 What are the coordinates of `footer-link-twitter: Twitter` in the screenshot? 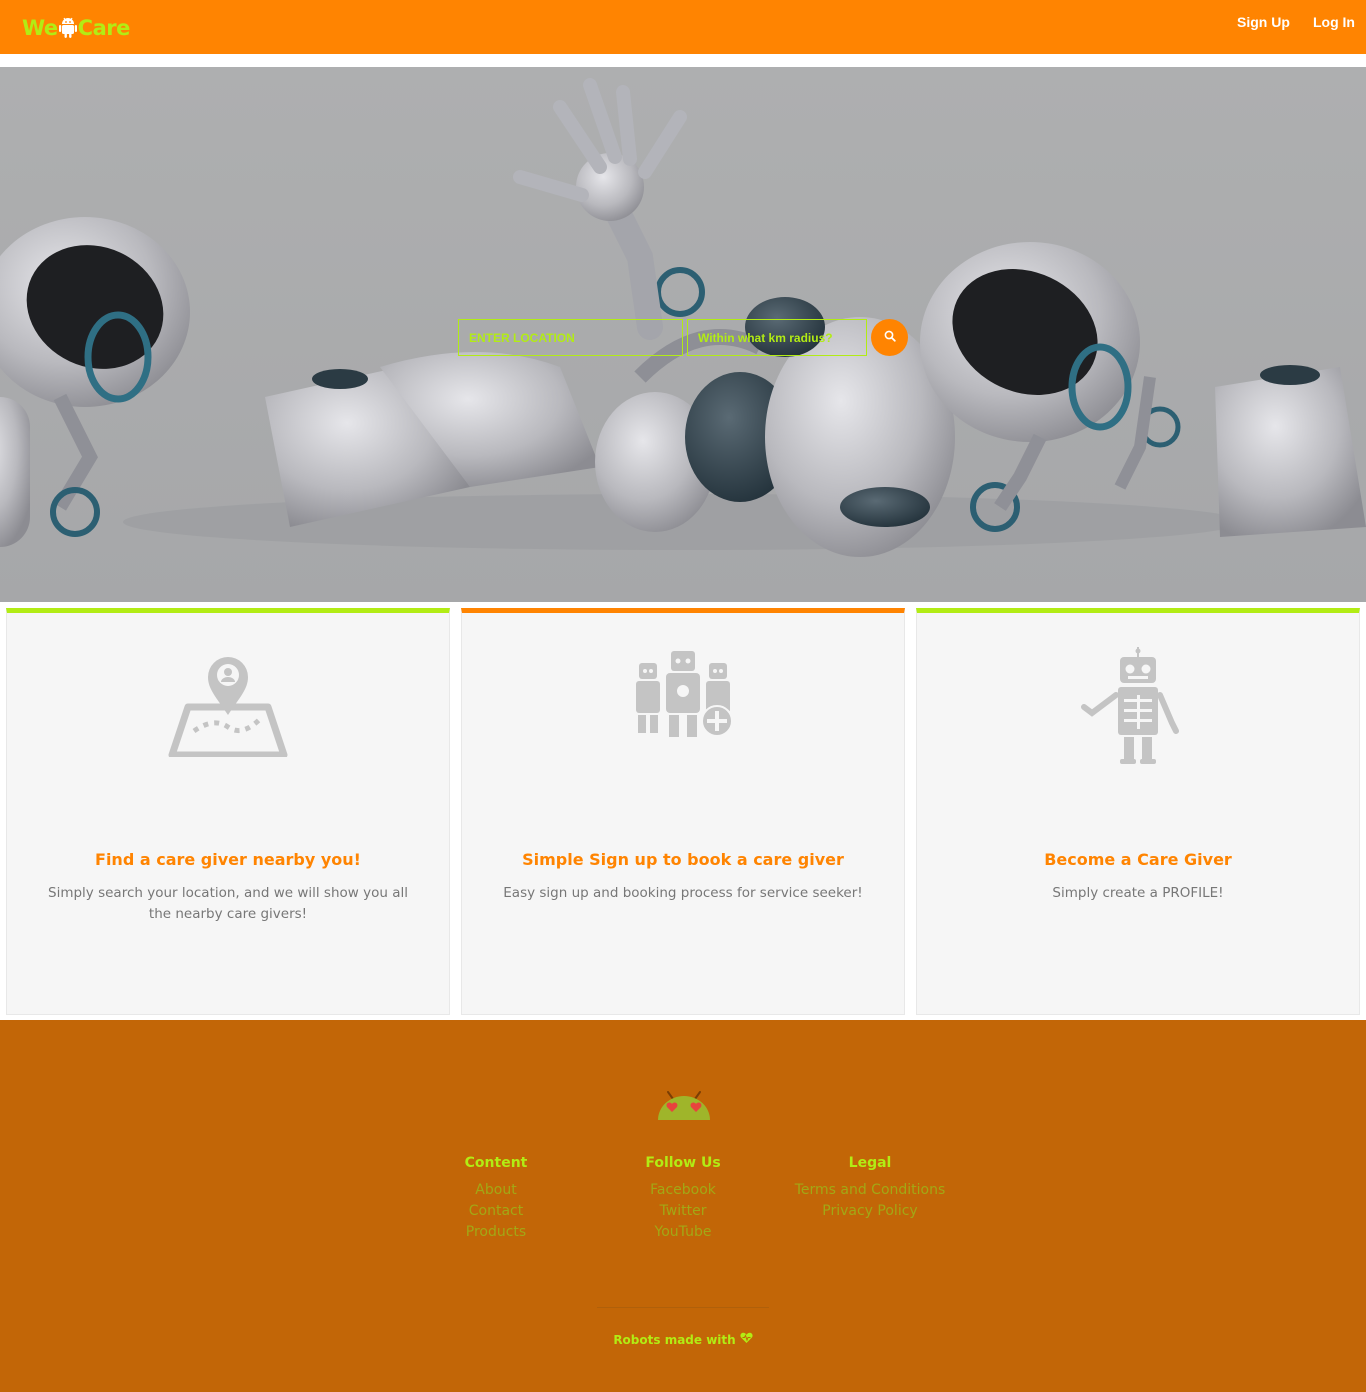 It's located at (683, 1211).